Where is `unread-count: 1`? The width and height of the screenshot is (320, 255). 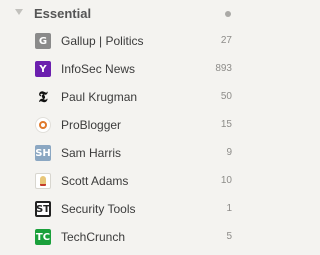
unread-count: 1 is located at coordinates (229, 208).